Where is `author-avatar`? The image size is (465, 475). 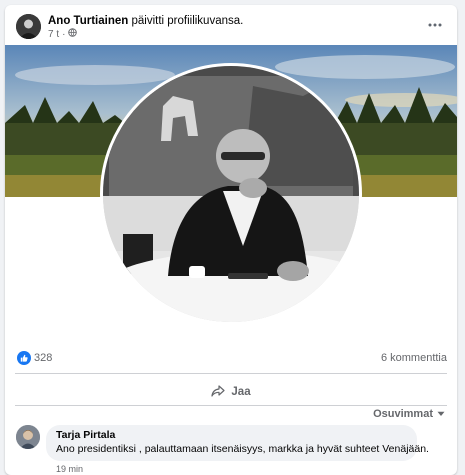
author-avatar is located at coordinates (28, 26).